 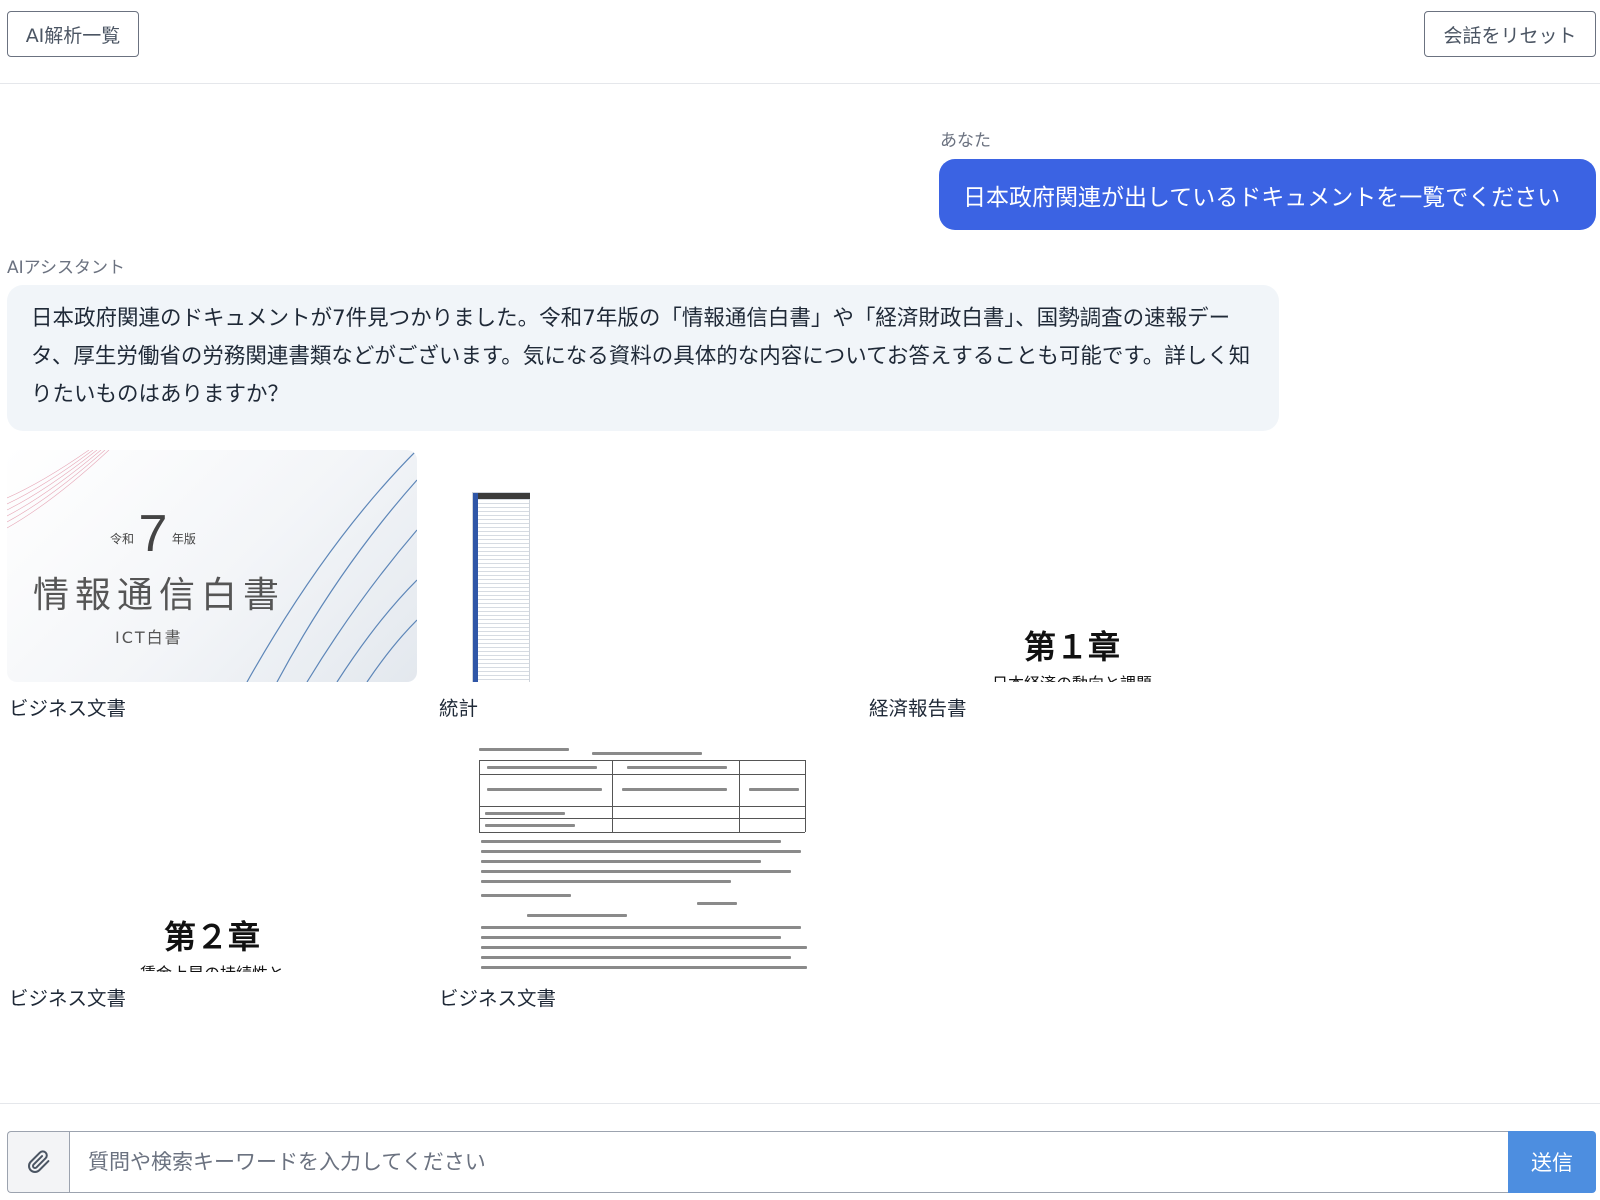 I want to click on document-card: 第２章 賃金上昇の持続性と ビジネス文書, so click(x=212, y=875).